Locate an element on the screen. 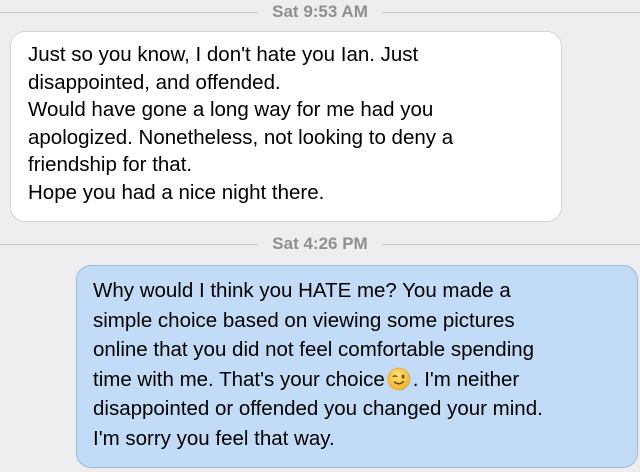  timestamp-divider: Sat 4:26 PM is located at coordinates (320, 244).